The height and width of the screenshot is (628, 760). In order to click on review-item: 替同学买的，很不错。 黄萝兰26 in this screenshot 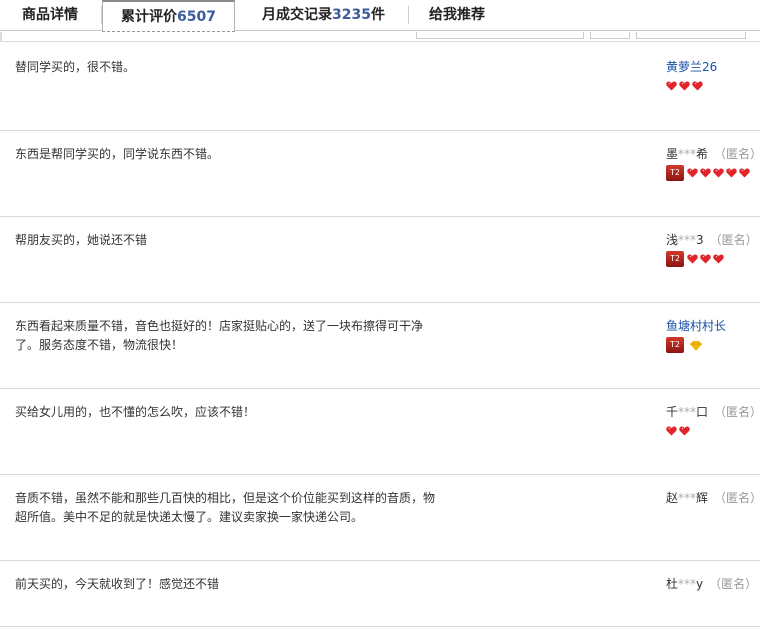, I will do `click(380, 87)`.